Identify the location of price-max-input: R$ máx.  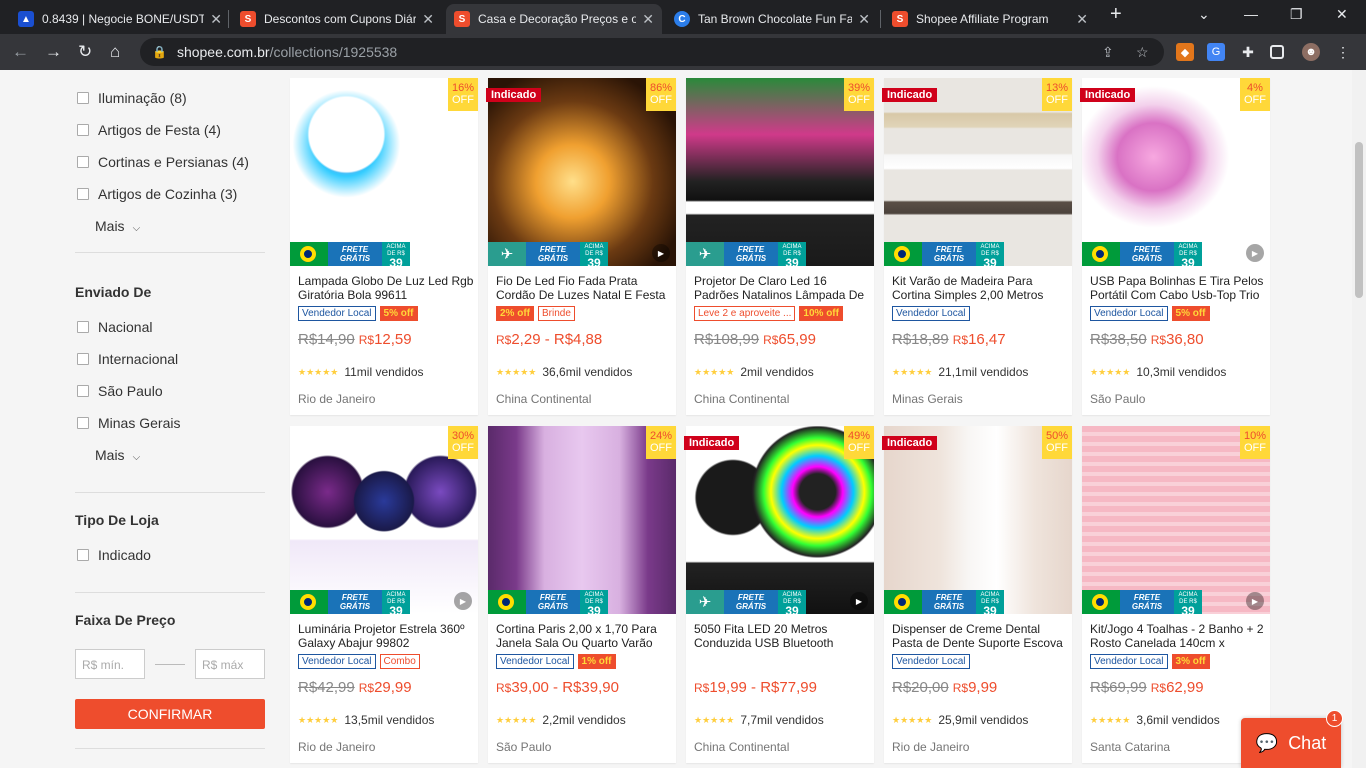
(230, 664).